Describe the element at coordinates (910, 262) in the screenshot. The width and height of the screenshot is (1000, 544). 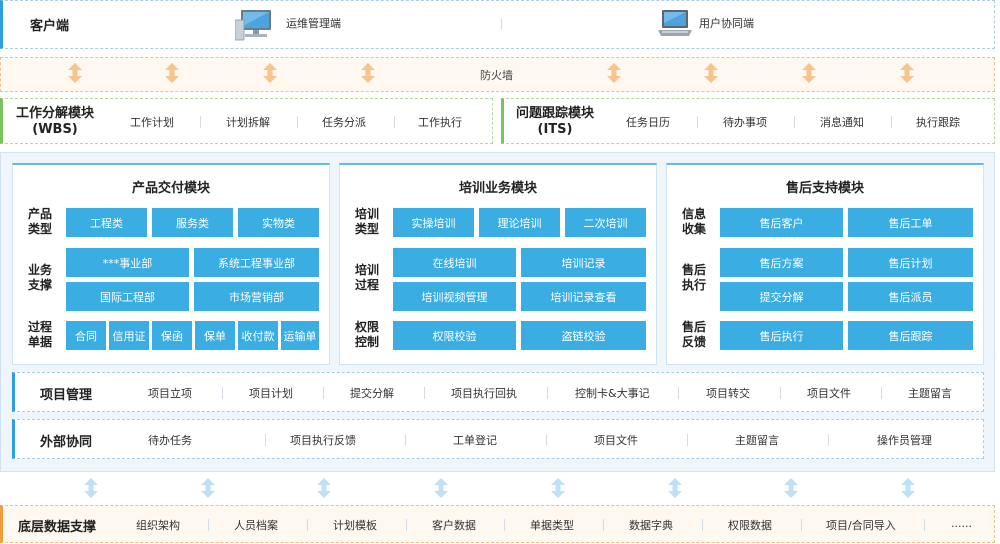
I see `aftersales-exec-cell: 售后计划` at that location.